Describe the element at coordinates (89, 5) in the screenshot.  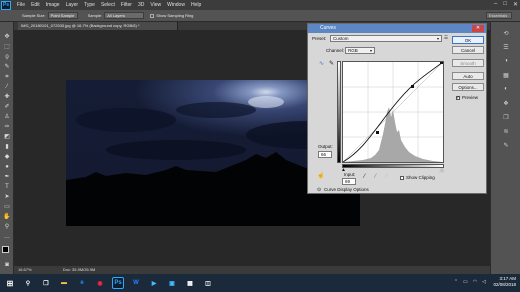
I see `menu-type: Type` at that location.